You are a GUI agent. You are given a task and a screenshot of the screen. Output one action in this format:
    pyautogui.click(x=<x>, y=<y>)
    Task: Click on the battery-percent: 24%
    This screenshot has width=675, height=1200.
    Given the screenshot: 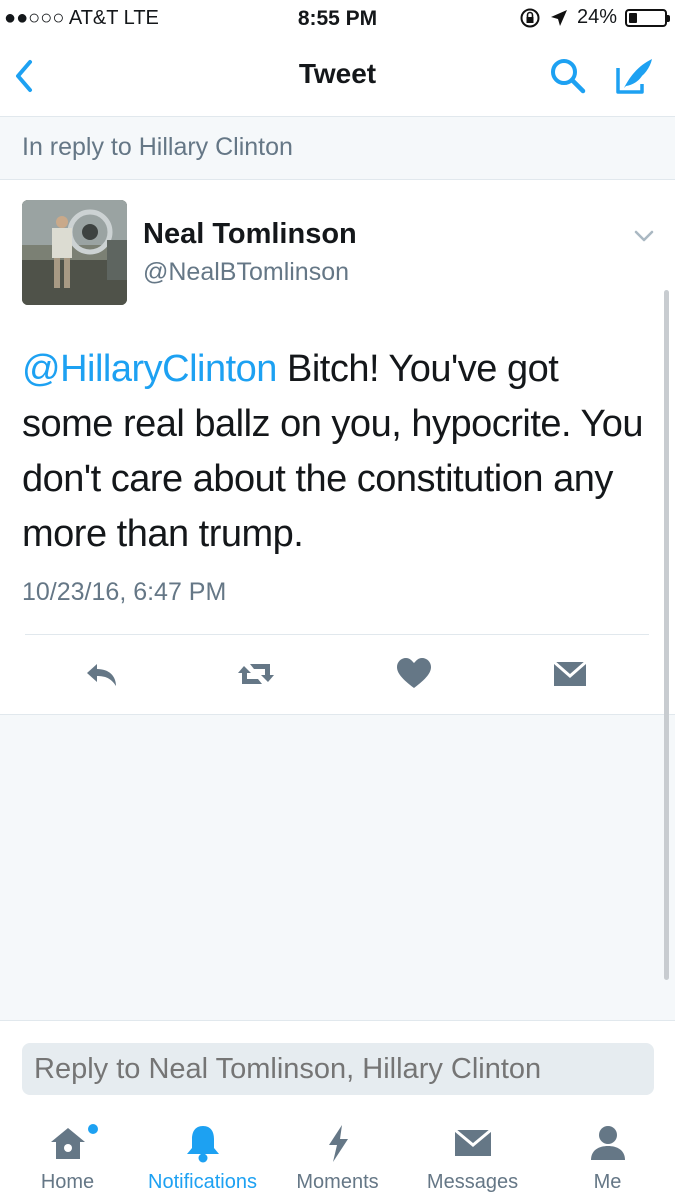 What is the action you would take?
    pyautogui.click(x=596, y=17)
    